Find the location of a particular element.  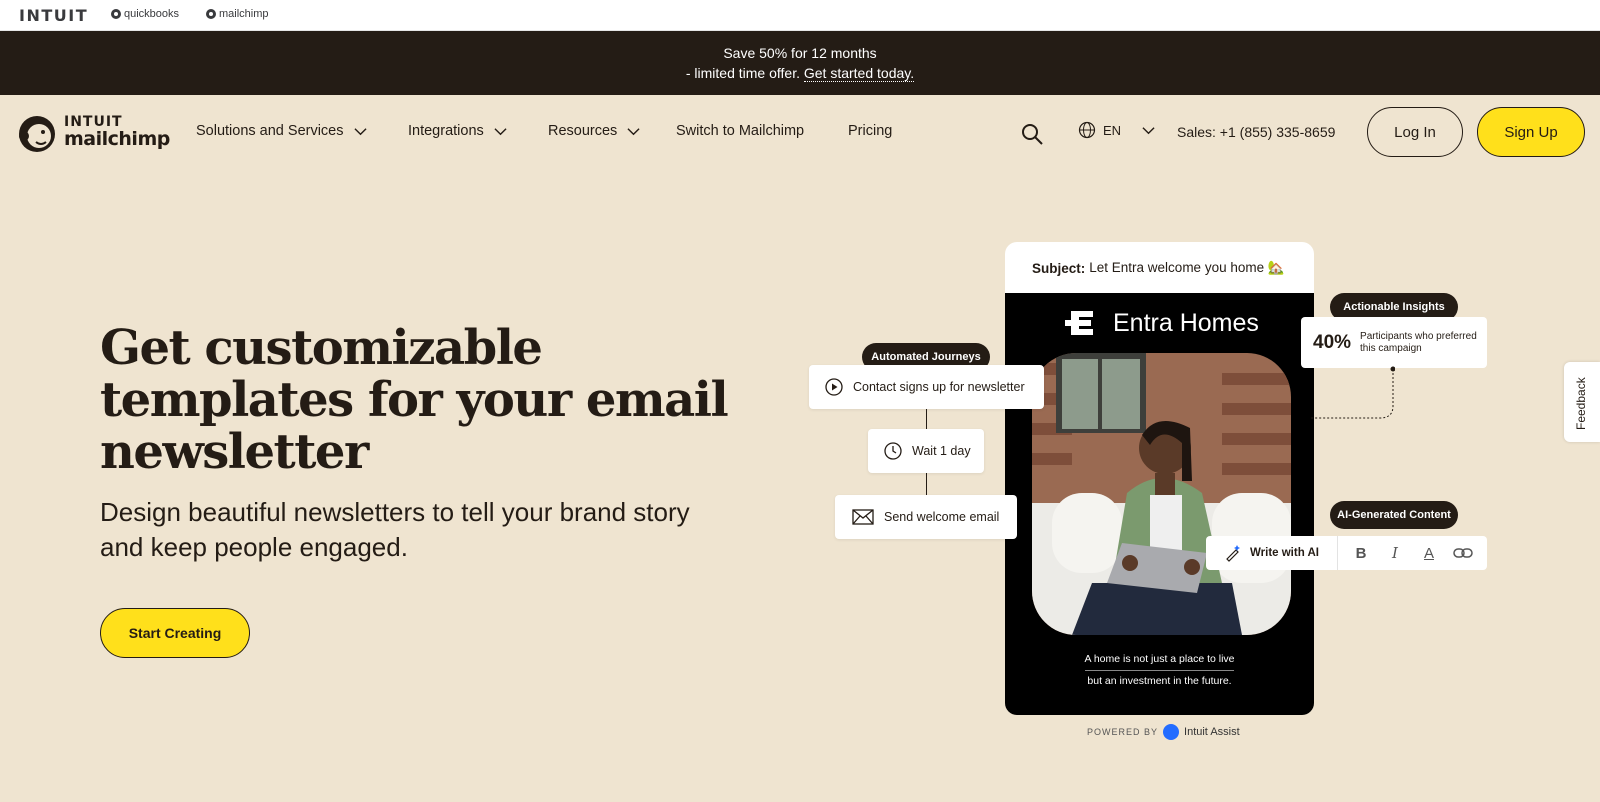

journey-step-send: Send welcome email is located at coordinates (926, 517).